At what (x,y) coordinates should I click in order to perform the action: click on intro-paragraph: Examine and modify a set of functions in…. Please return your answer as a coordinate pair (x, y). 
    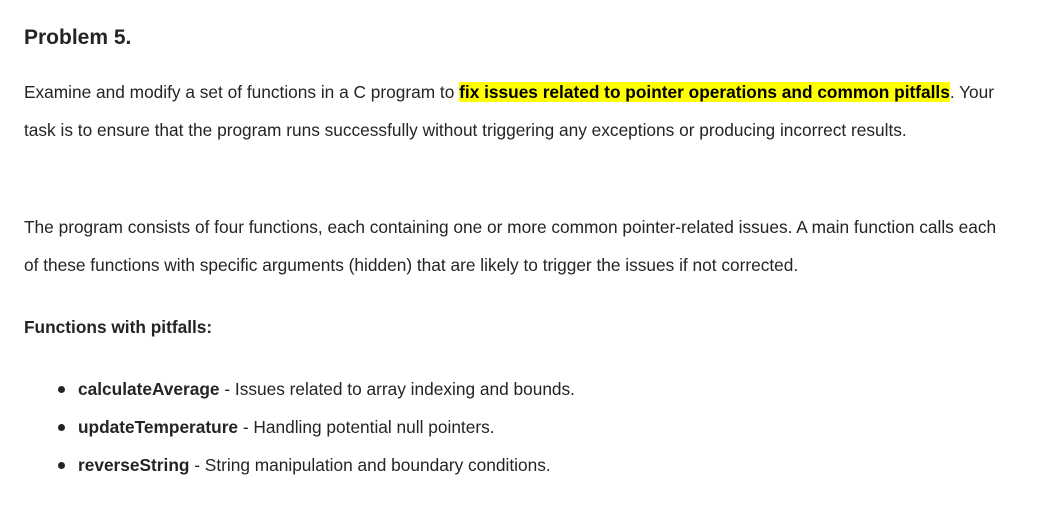
    Looking at the image, I should click on (519, 111).